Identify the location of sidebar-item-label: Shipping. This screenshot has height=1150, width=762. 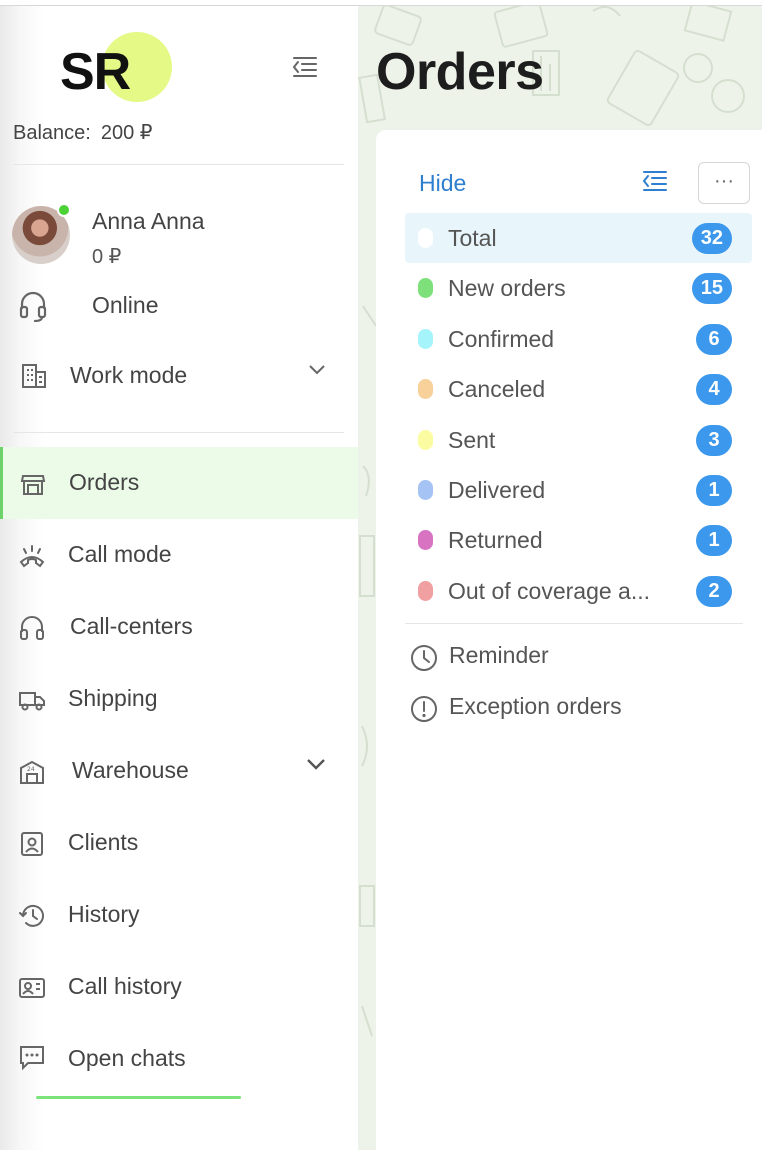
(113, 698).